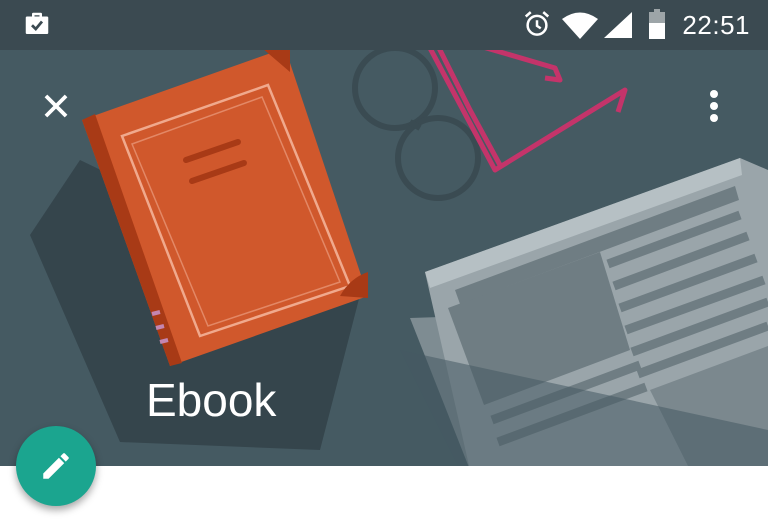 The image size is (768, 532). Describe the element at coordinates (537, 23) in the screenshot. I see `alarm-icon` at that location.